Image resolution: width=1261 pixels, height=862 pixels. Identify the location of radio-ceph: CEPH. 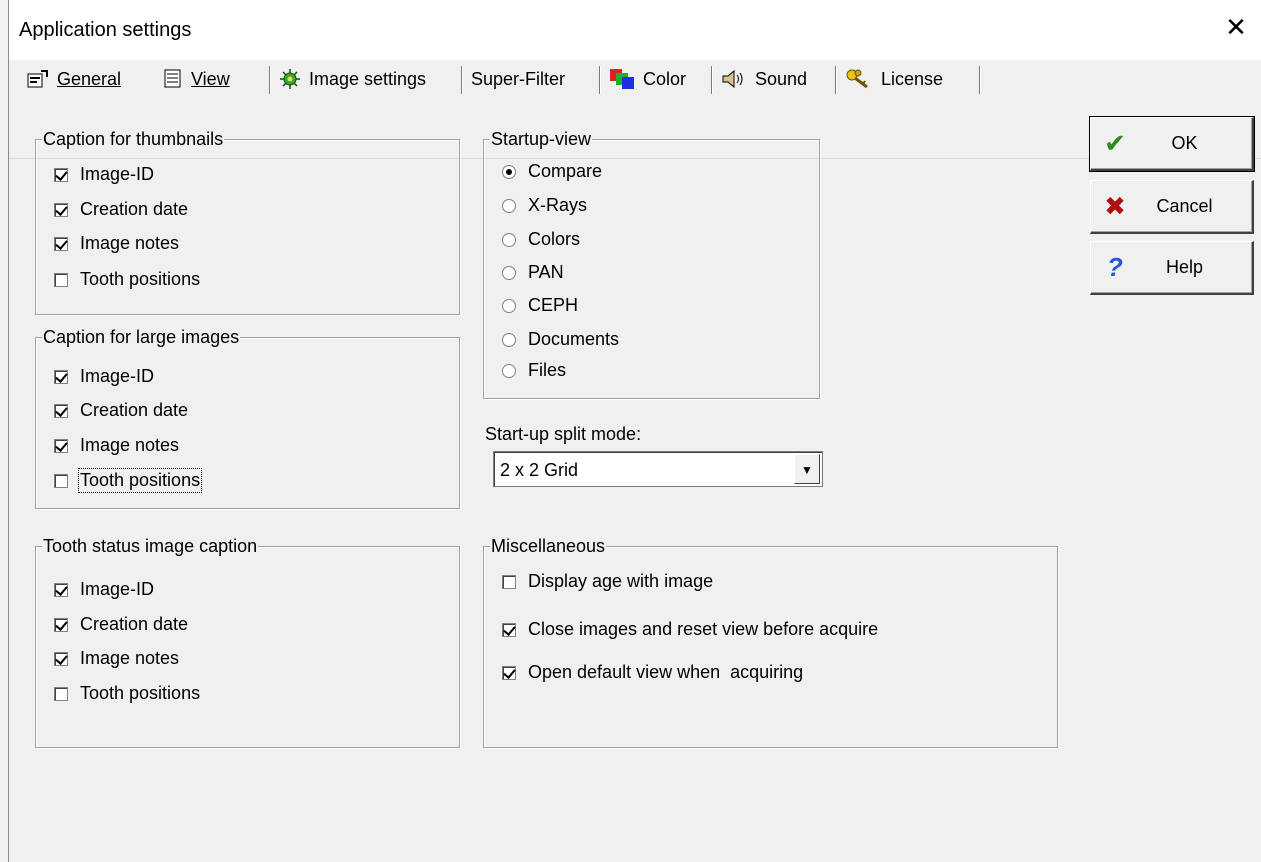
(540, 305).